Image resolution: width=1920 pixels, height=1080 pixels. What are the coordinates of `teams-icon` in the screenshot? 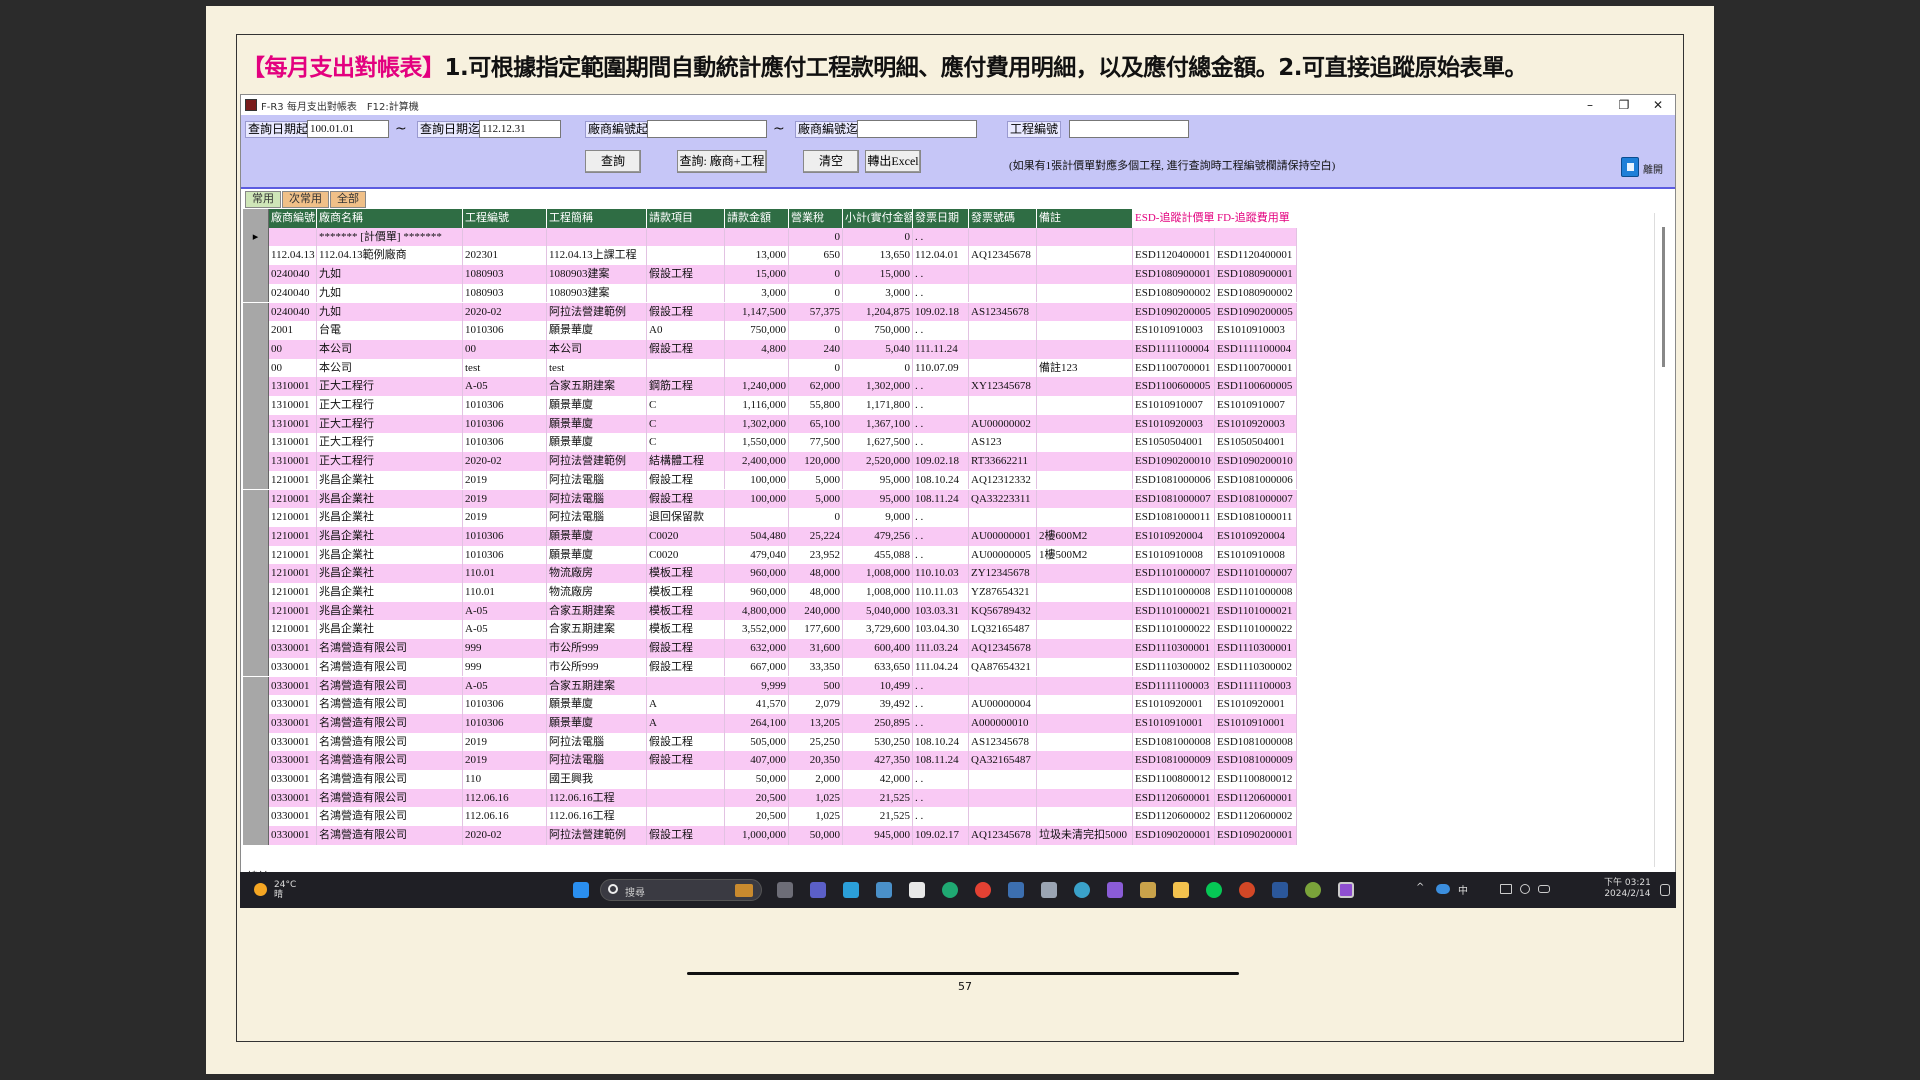 It's located at (818, 890).